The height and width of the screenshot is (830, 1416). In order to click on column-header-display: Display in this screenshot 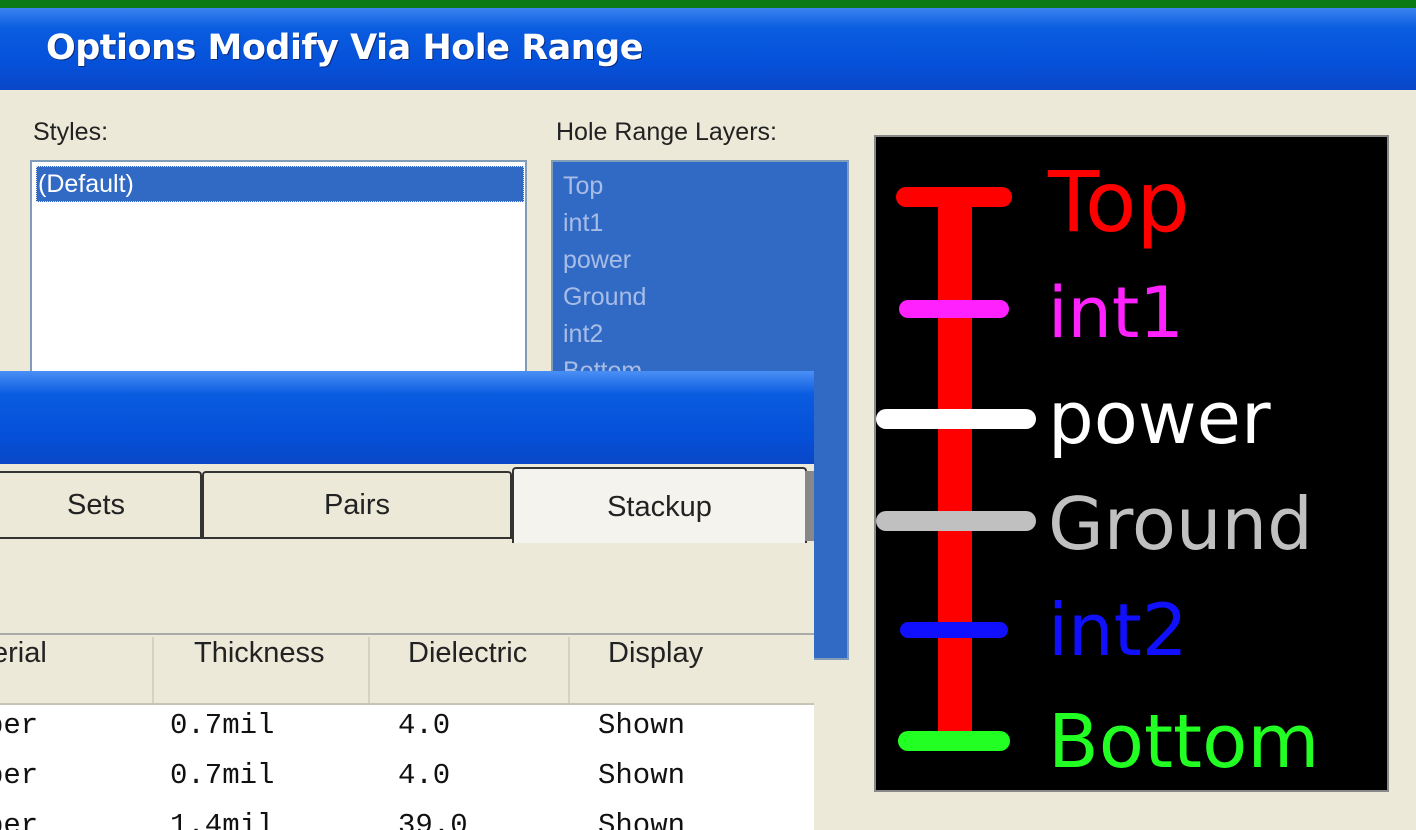, I will do `click(692, 670)`.